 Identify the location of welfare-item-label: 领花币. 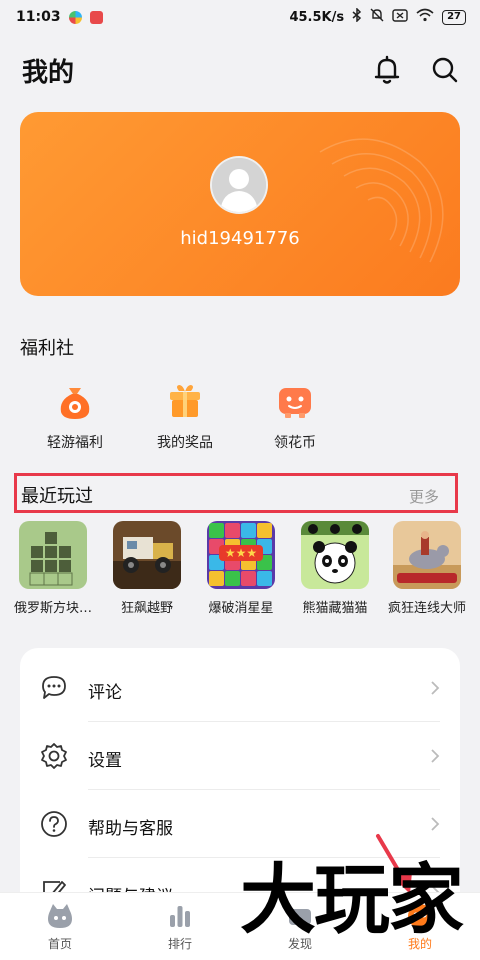
(295, 443).